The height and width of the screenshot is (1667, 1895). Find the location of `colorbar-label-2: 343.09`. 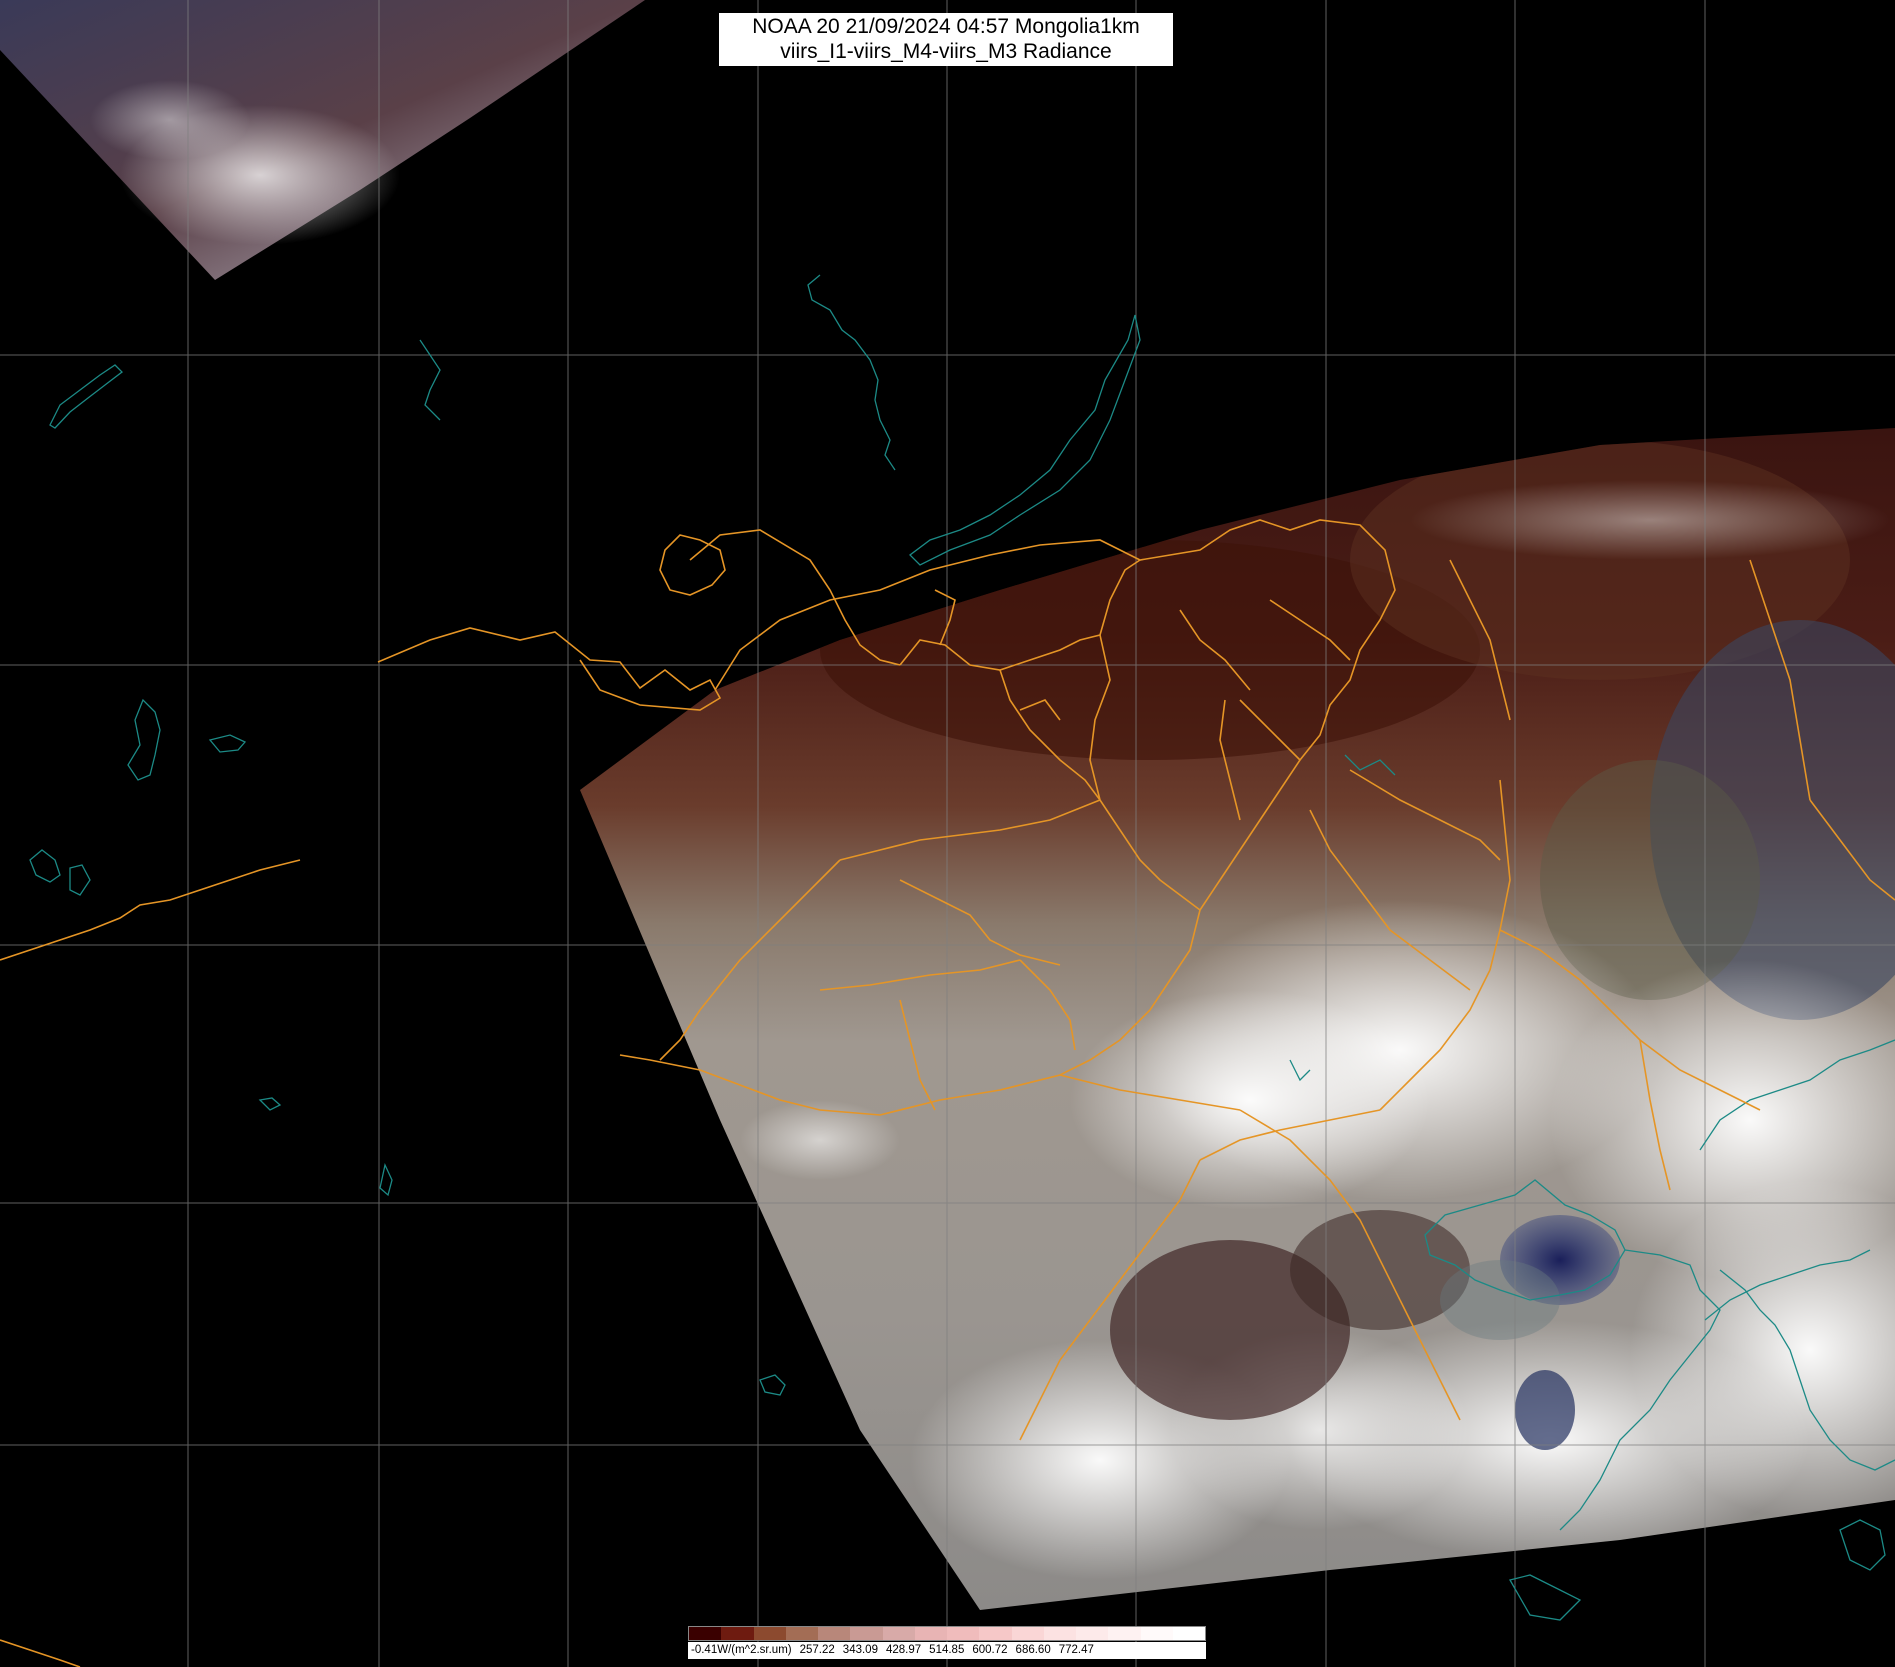

colorbar-label-2: 343.09 is located at coordinates (860, 1650).